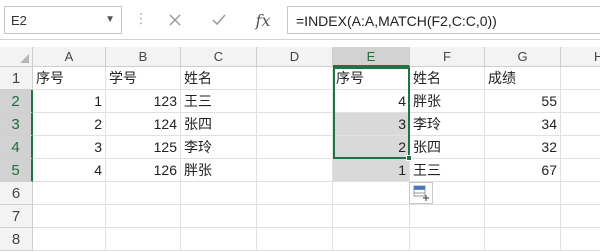  I want to click on cell-h4, so click(580, 147).